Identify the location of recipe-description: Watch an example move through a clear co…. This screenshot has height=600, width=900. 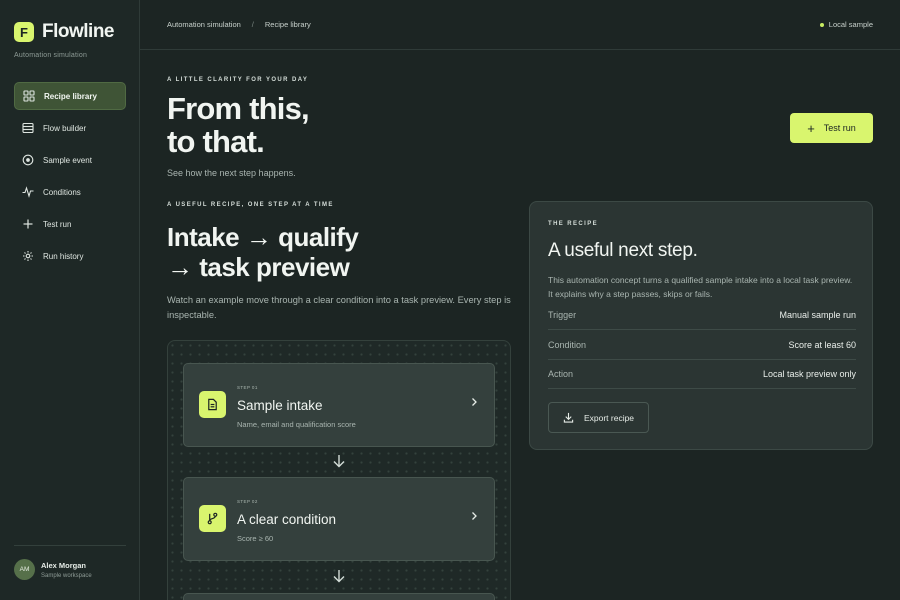
(339, 307).